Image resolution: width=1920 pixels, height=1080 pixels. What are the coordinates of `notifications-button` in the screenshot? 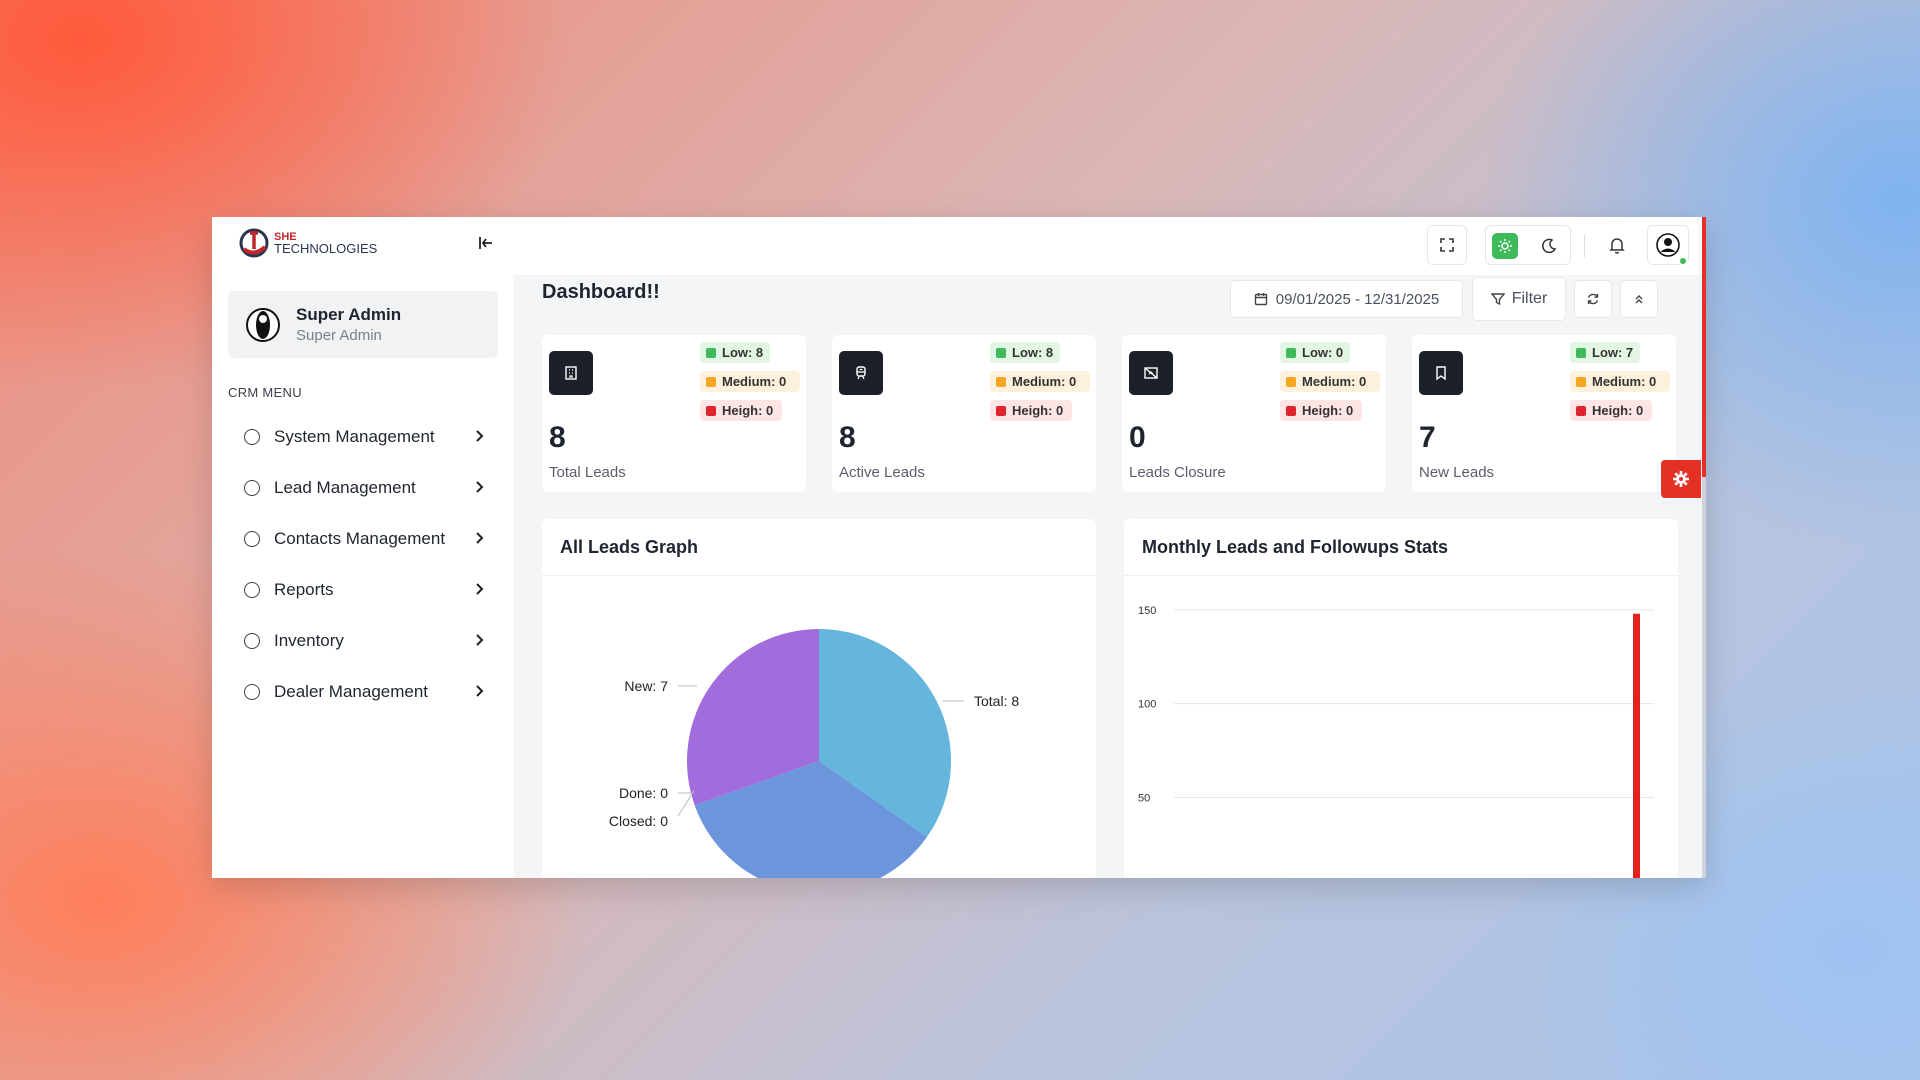 It's located at (1617, 245).